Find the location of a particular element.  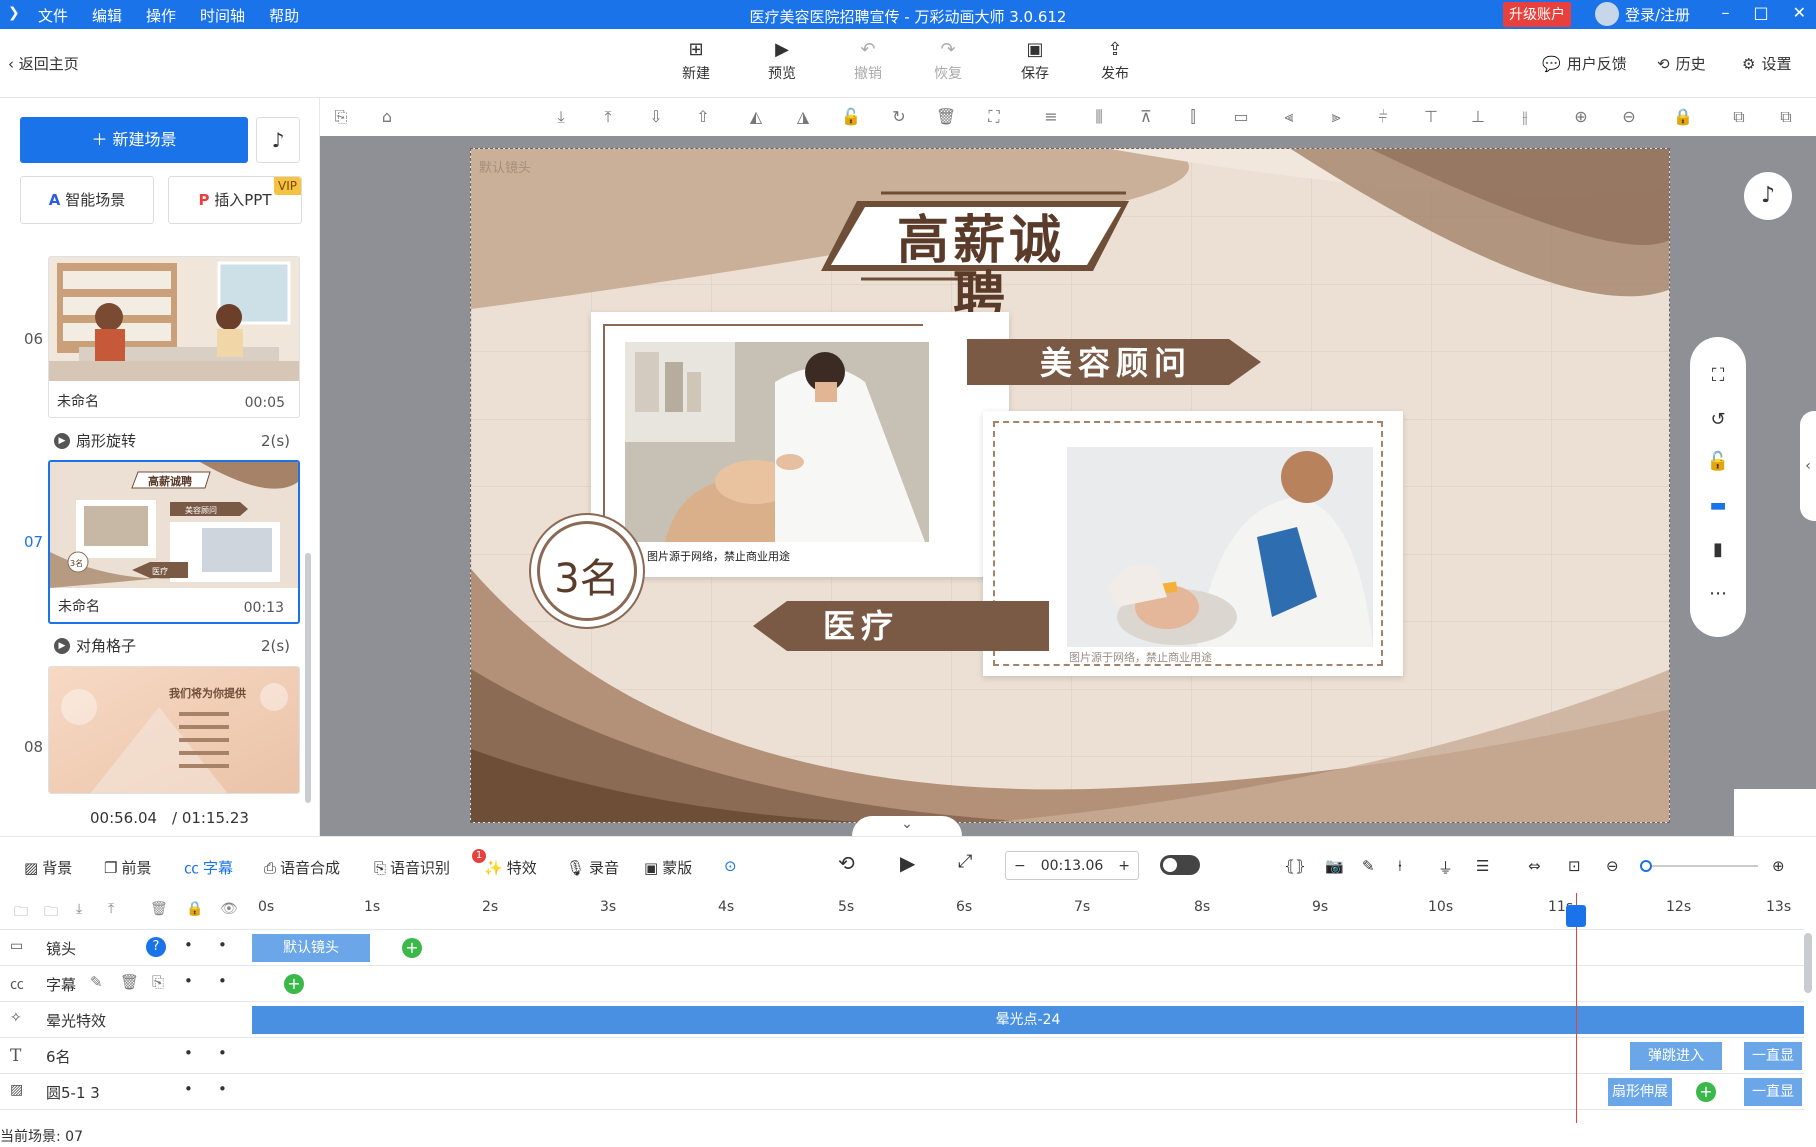

foreground-button: ❐ 前景 is located at coordinates (127, 867).